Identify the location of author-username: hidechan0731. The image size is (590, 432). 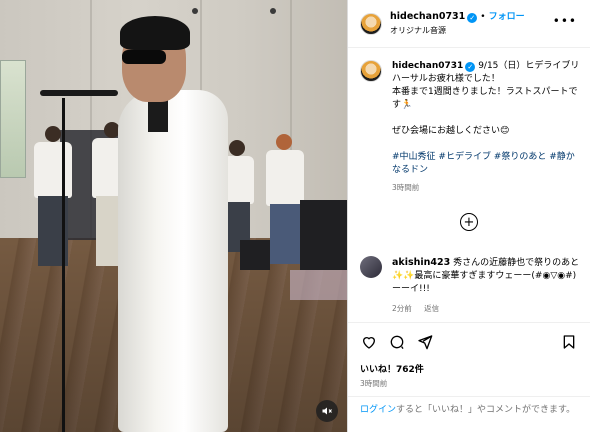
(427, 16).